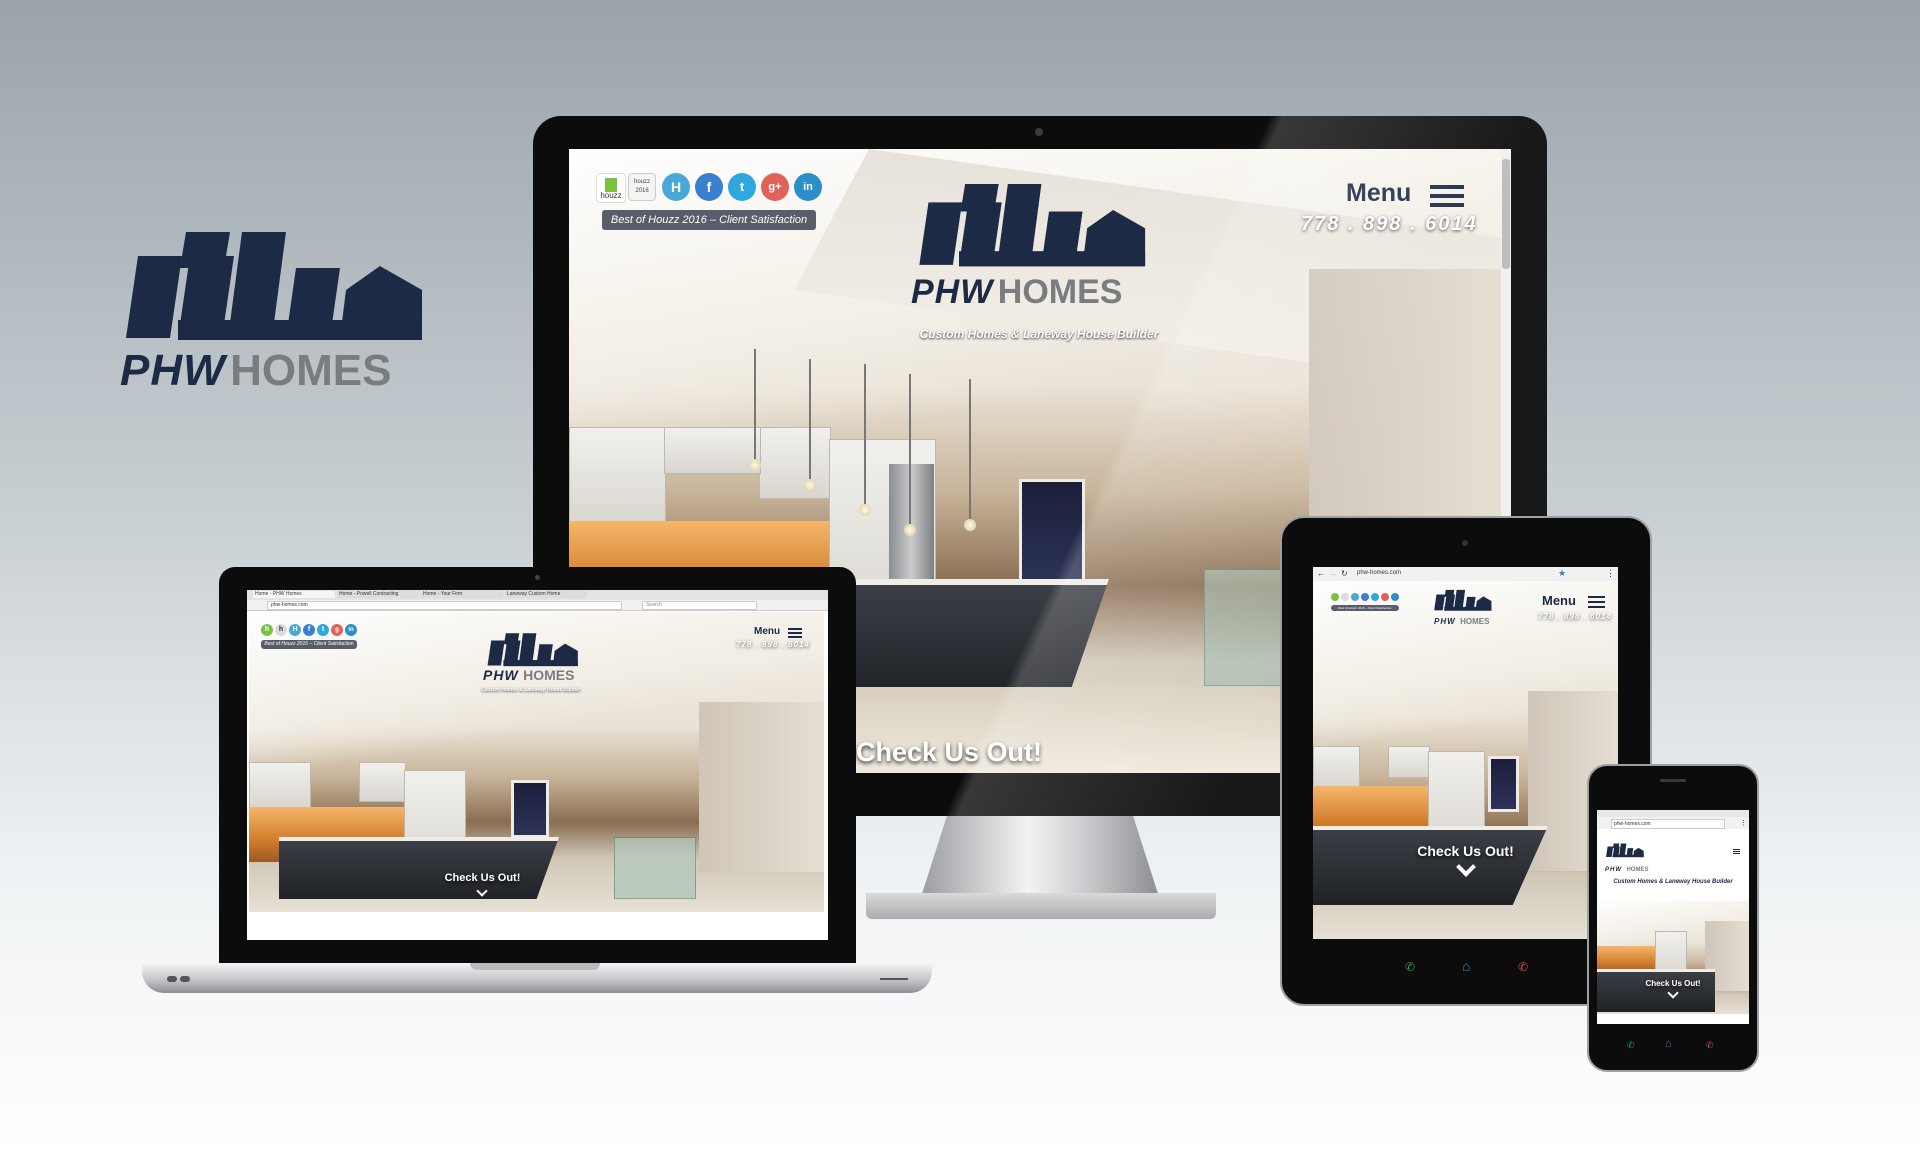  I want to click on google-plus-icon, so click(1385, 597).